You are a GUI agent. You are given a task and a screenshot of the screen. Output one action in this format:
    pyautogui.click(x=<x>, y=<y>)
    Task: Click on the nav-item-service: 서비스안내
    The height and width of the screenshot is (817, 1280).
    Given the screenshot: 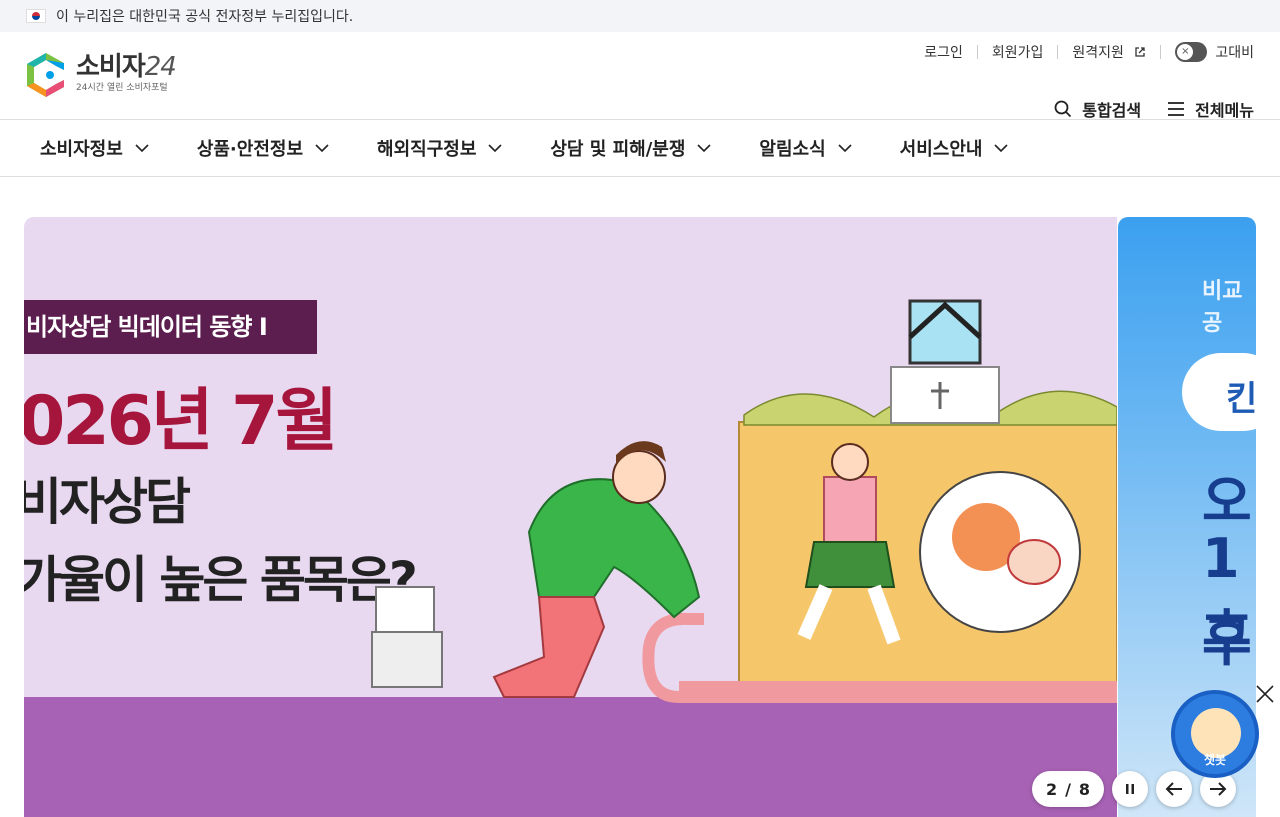 What is the action you would take?
    pyautogui.click(x=954, y=148)
    